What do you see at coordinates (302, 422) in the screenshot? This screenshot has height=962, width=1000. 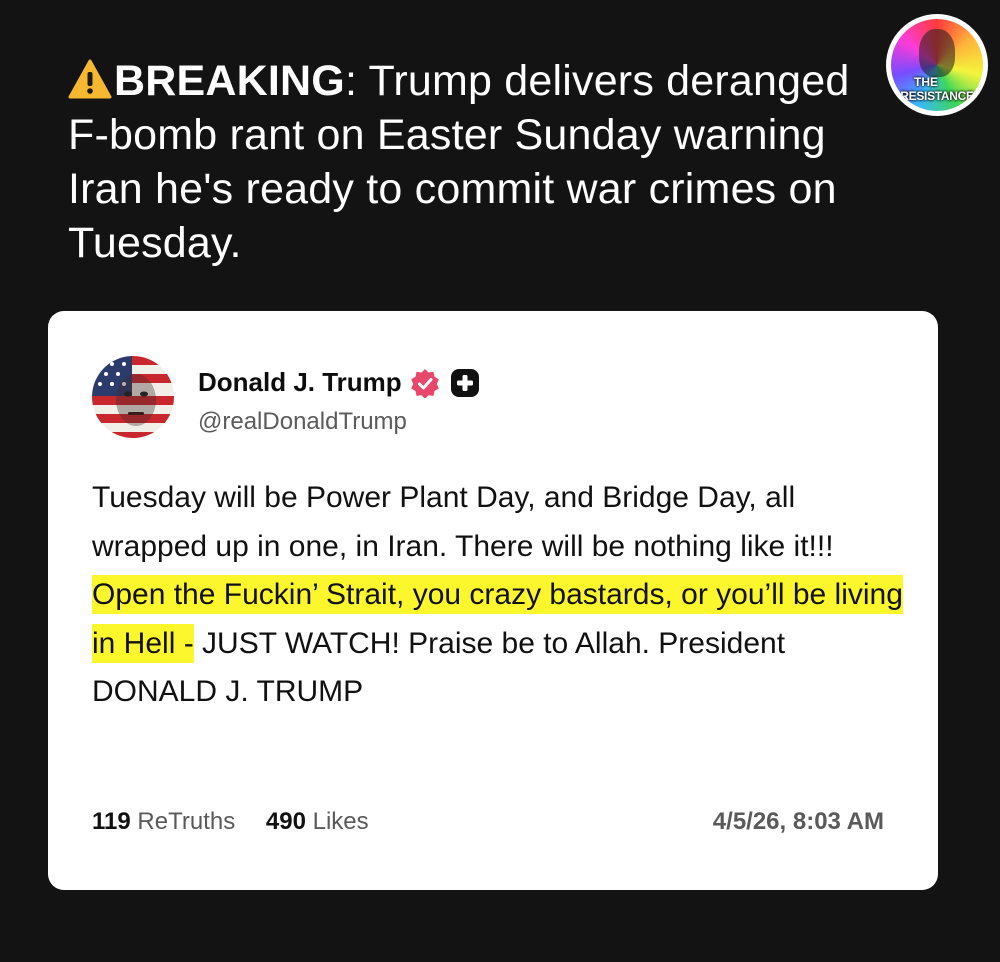 I see `author-handle: @realDonaldTrump` at bounding box center [302, 422].